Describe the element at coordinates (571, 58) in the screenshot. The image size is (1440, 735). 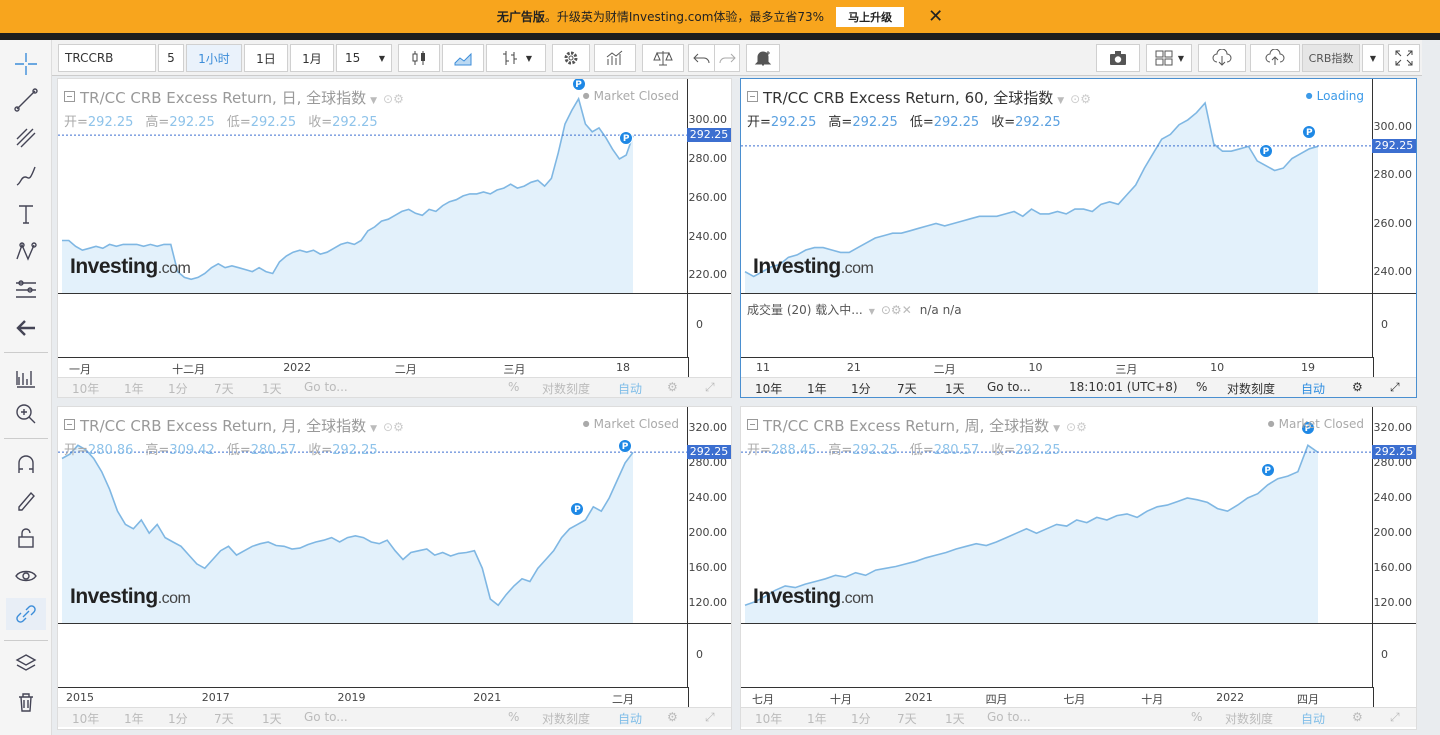
I see `settings-button` at that location.